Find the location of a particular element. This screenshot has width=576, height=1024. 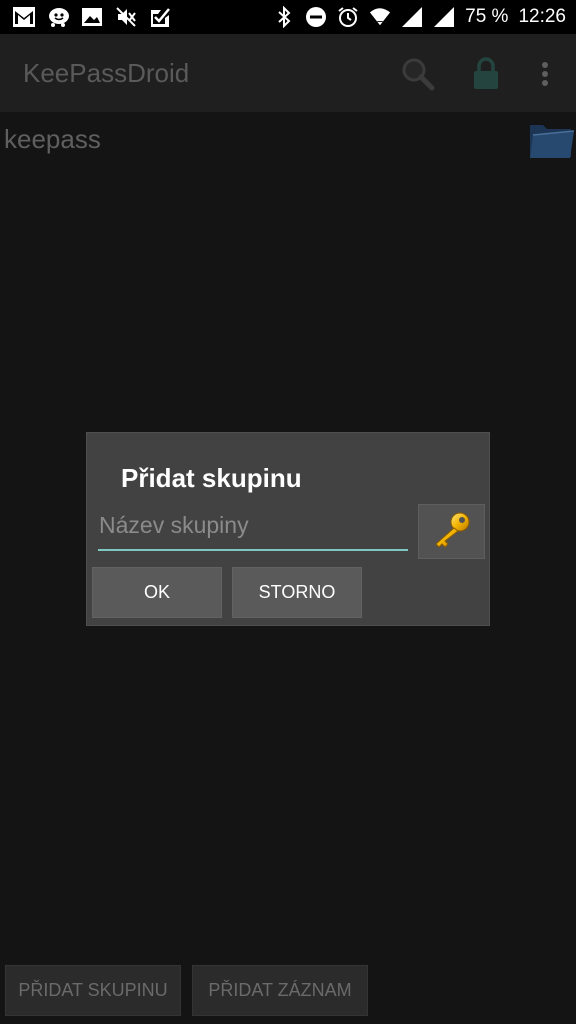

app-title: KeePassDroid is located at coordinates (106, 73).